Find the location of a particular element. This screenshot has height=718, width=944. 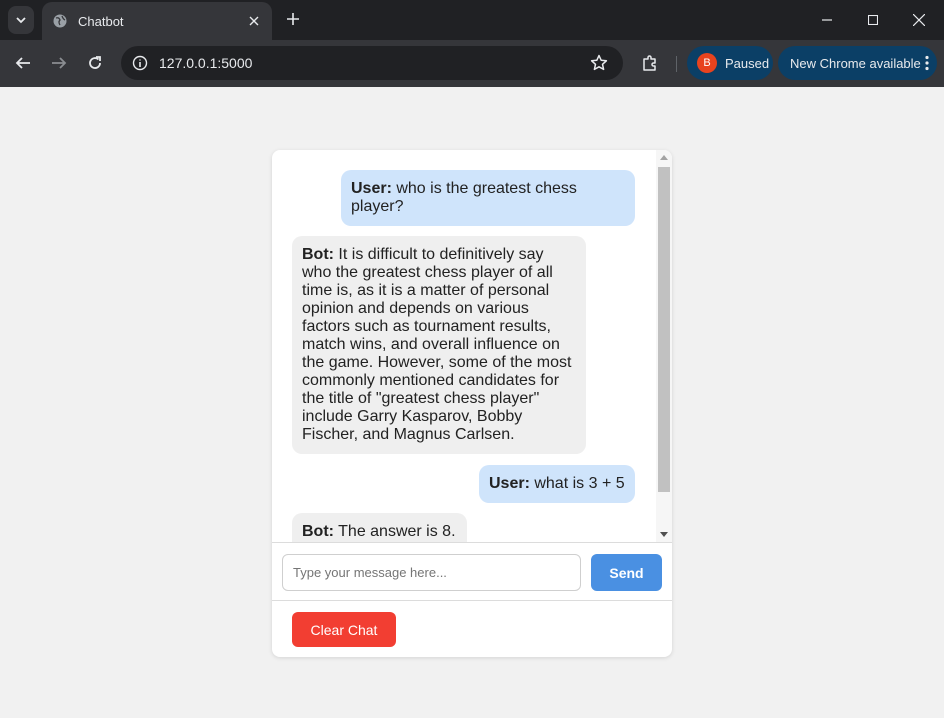

update-label: New Chrome available is located at coordinates (855, 63).